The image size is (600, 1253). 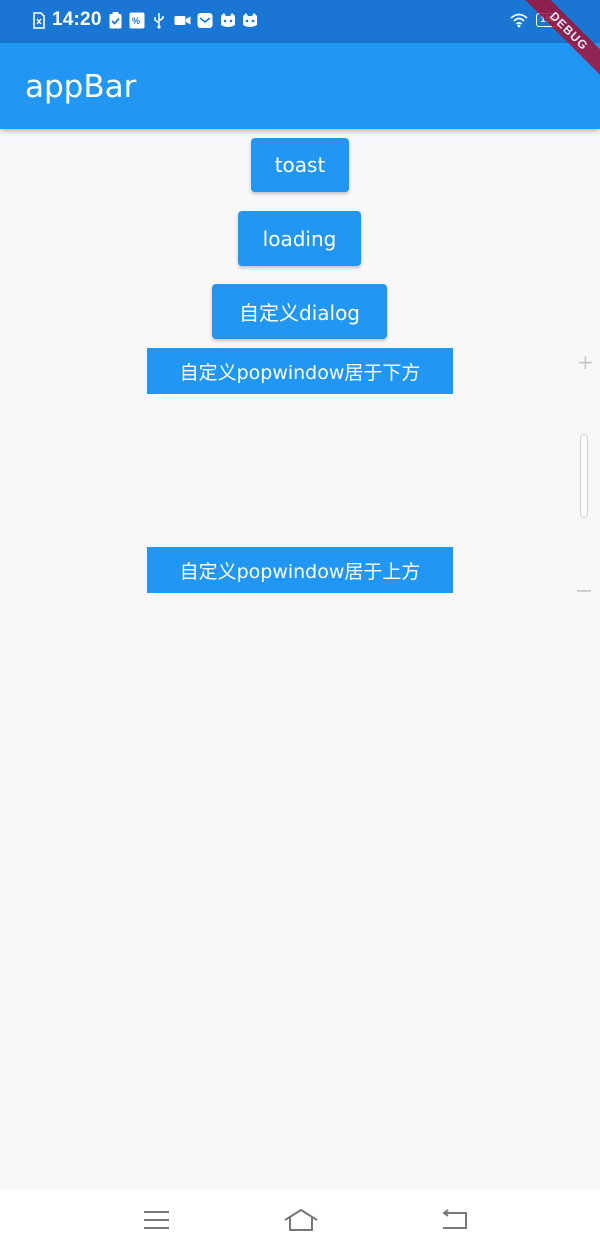 What do you see at coordinates (300, 570) in the screenshot?
I see `popwindow-above-button: 自定义popwindow居于上方` at bounding box center [300, 570].